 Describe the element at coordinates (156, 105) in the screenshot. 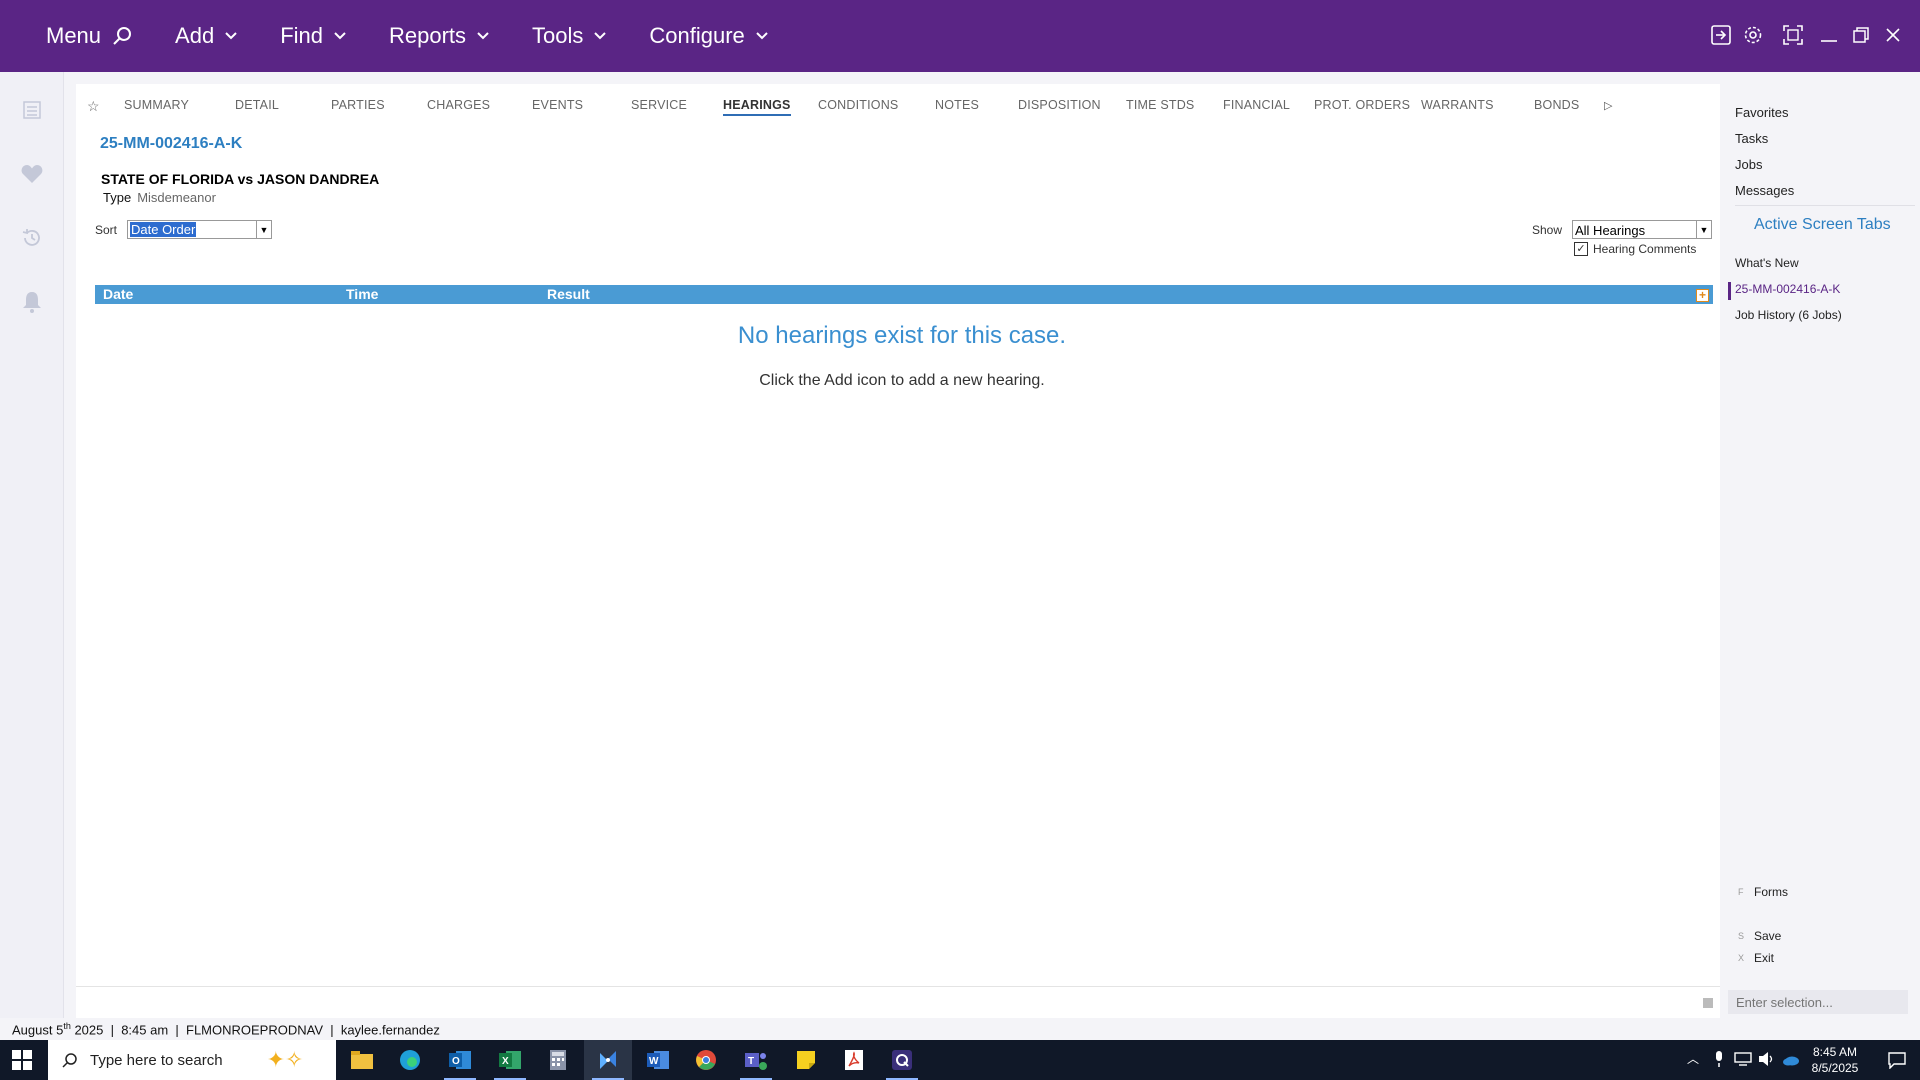

I see `tab-summary: SUMMARY` at that location.